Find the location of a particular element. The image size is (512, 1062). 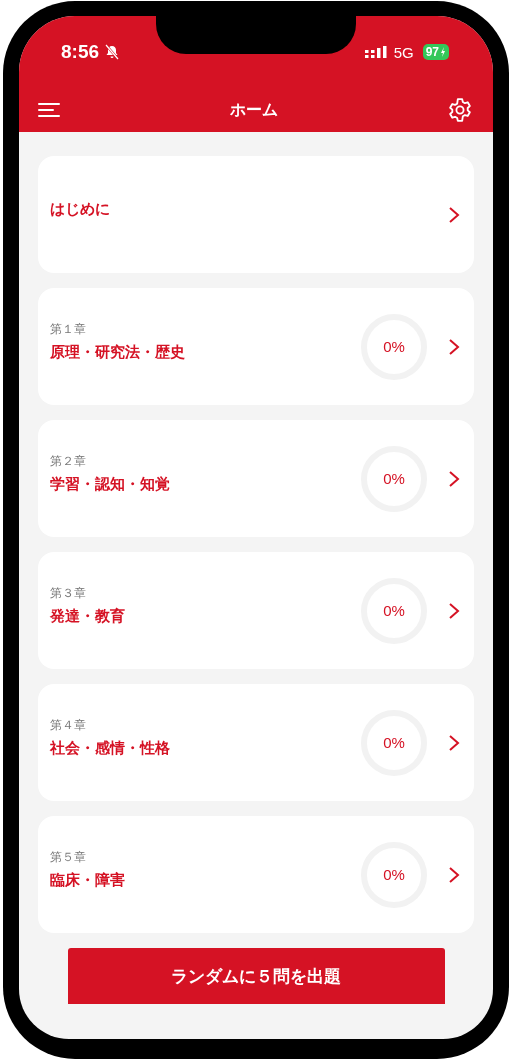

status-time: 8:56 is located at coordinates (80, 52).